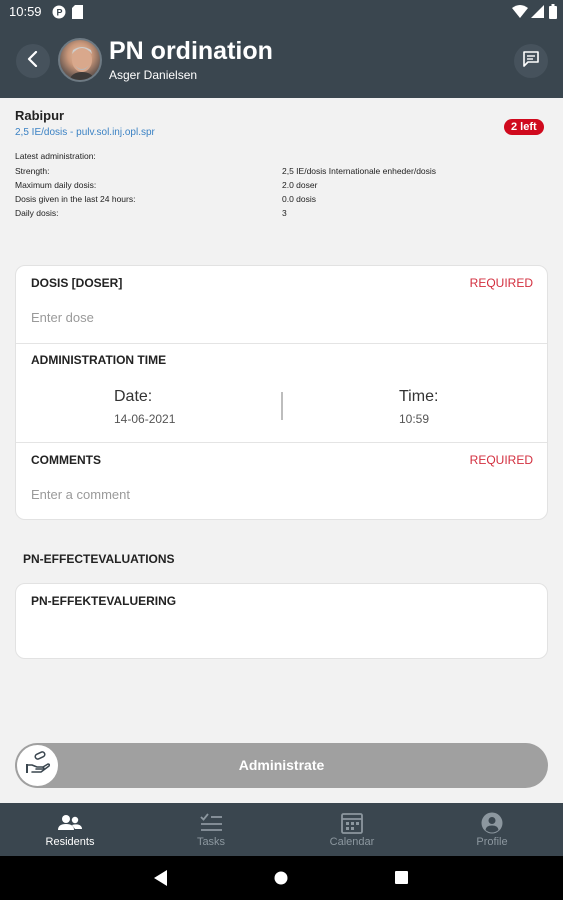 This screenshot has width=563, height=900. I want to click on nav-tasks: Tasks, so click(211, 829).